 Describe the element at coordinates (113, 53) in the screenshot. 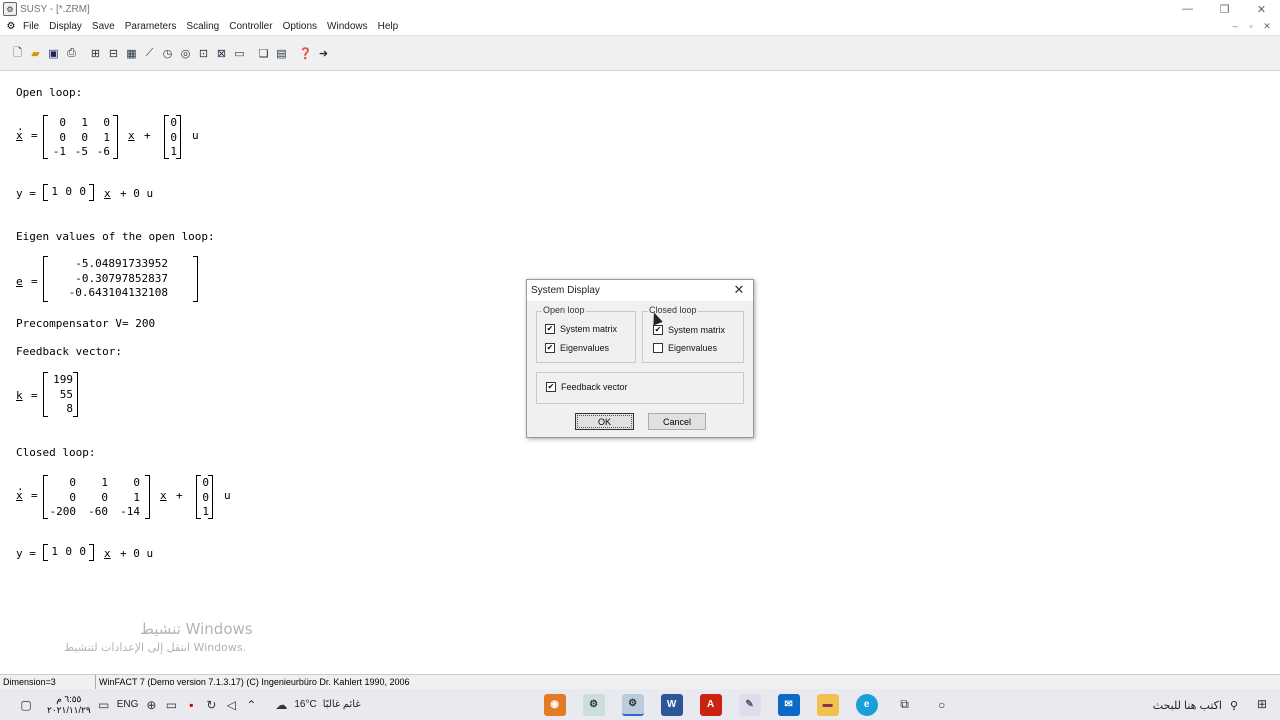

I see `transfer-icon: ⊟` at that location.